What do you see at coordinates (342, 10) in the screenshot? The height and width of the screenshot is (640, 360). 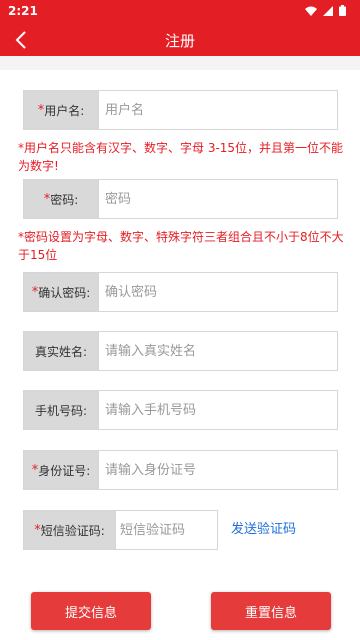 I see `battery-icon` at bounding box center [342, 10].